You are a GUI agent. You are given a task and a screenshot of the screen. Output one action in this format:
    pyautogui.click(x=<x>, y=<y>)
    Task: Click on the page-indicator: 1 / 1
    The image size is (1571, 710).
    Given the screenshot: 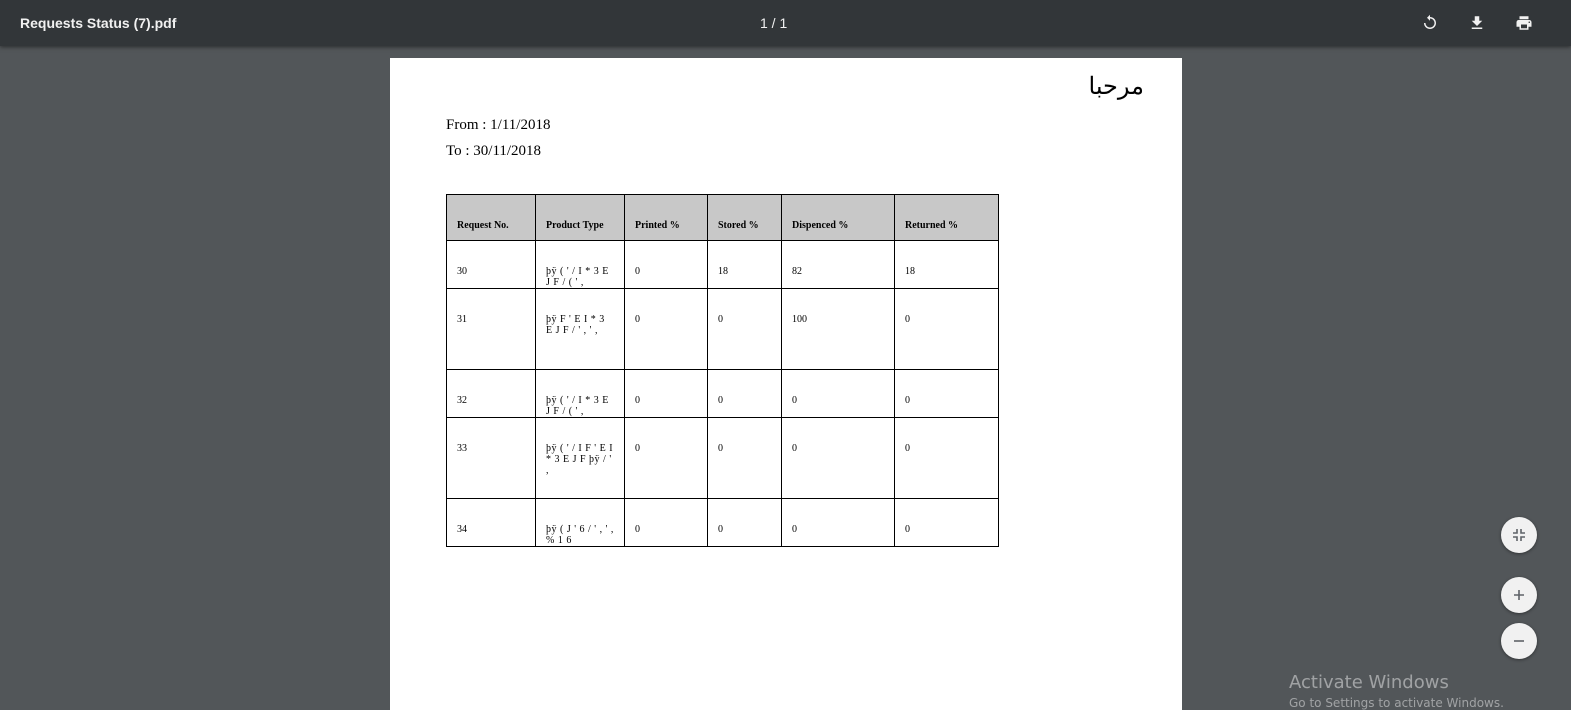 What is the action you would take?
    pyautogui.click(x=774, y=23)
    